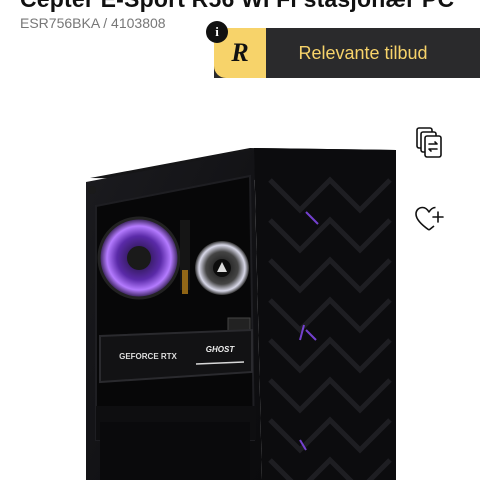 This screenshot has width=480, height=480. What do you see at coordinates (221, 349) in the screenshot?
I see `gpu-model-label: GHOST` at bounding box center [221, 349].